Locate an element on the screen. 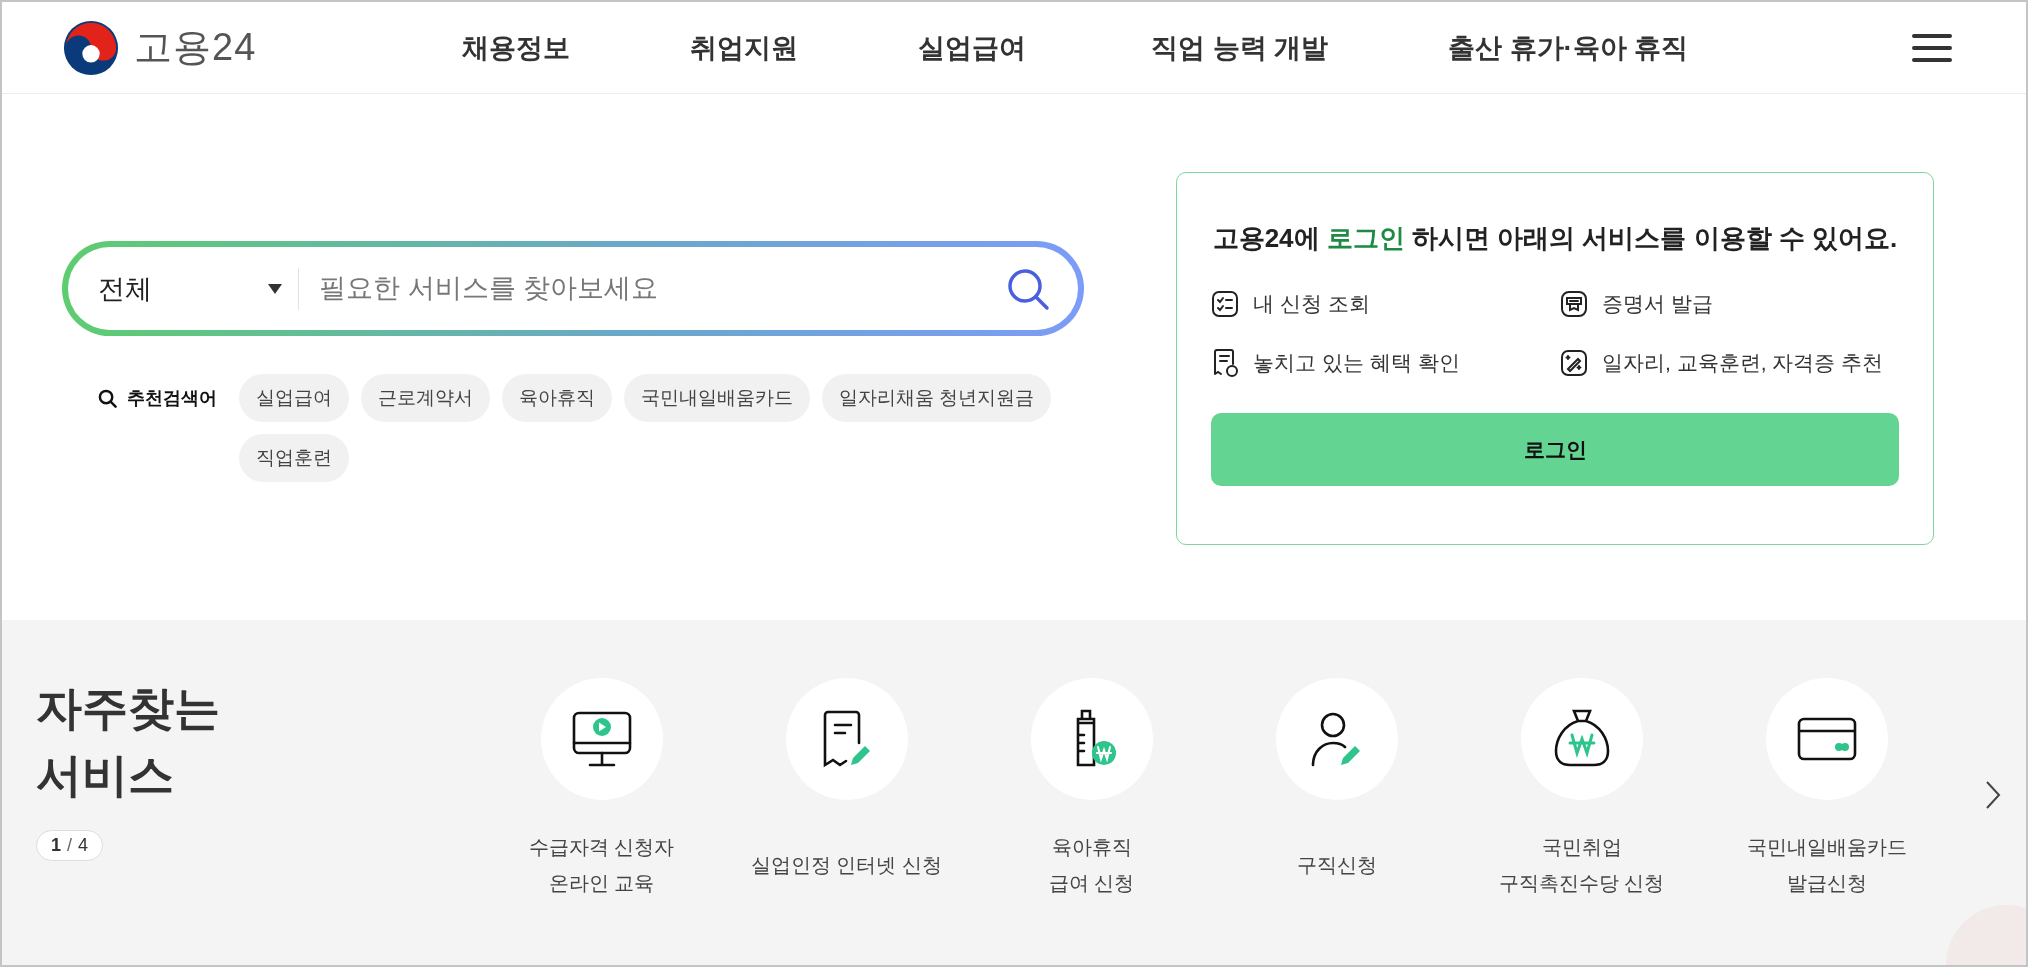  keyword-chip: 국민내일배움카드 is located at coordinates (717, 398).